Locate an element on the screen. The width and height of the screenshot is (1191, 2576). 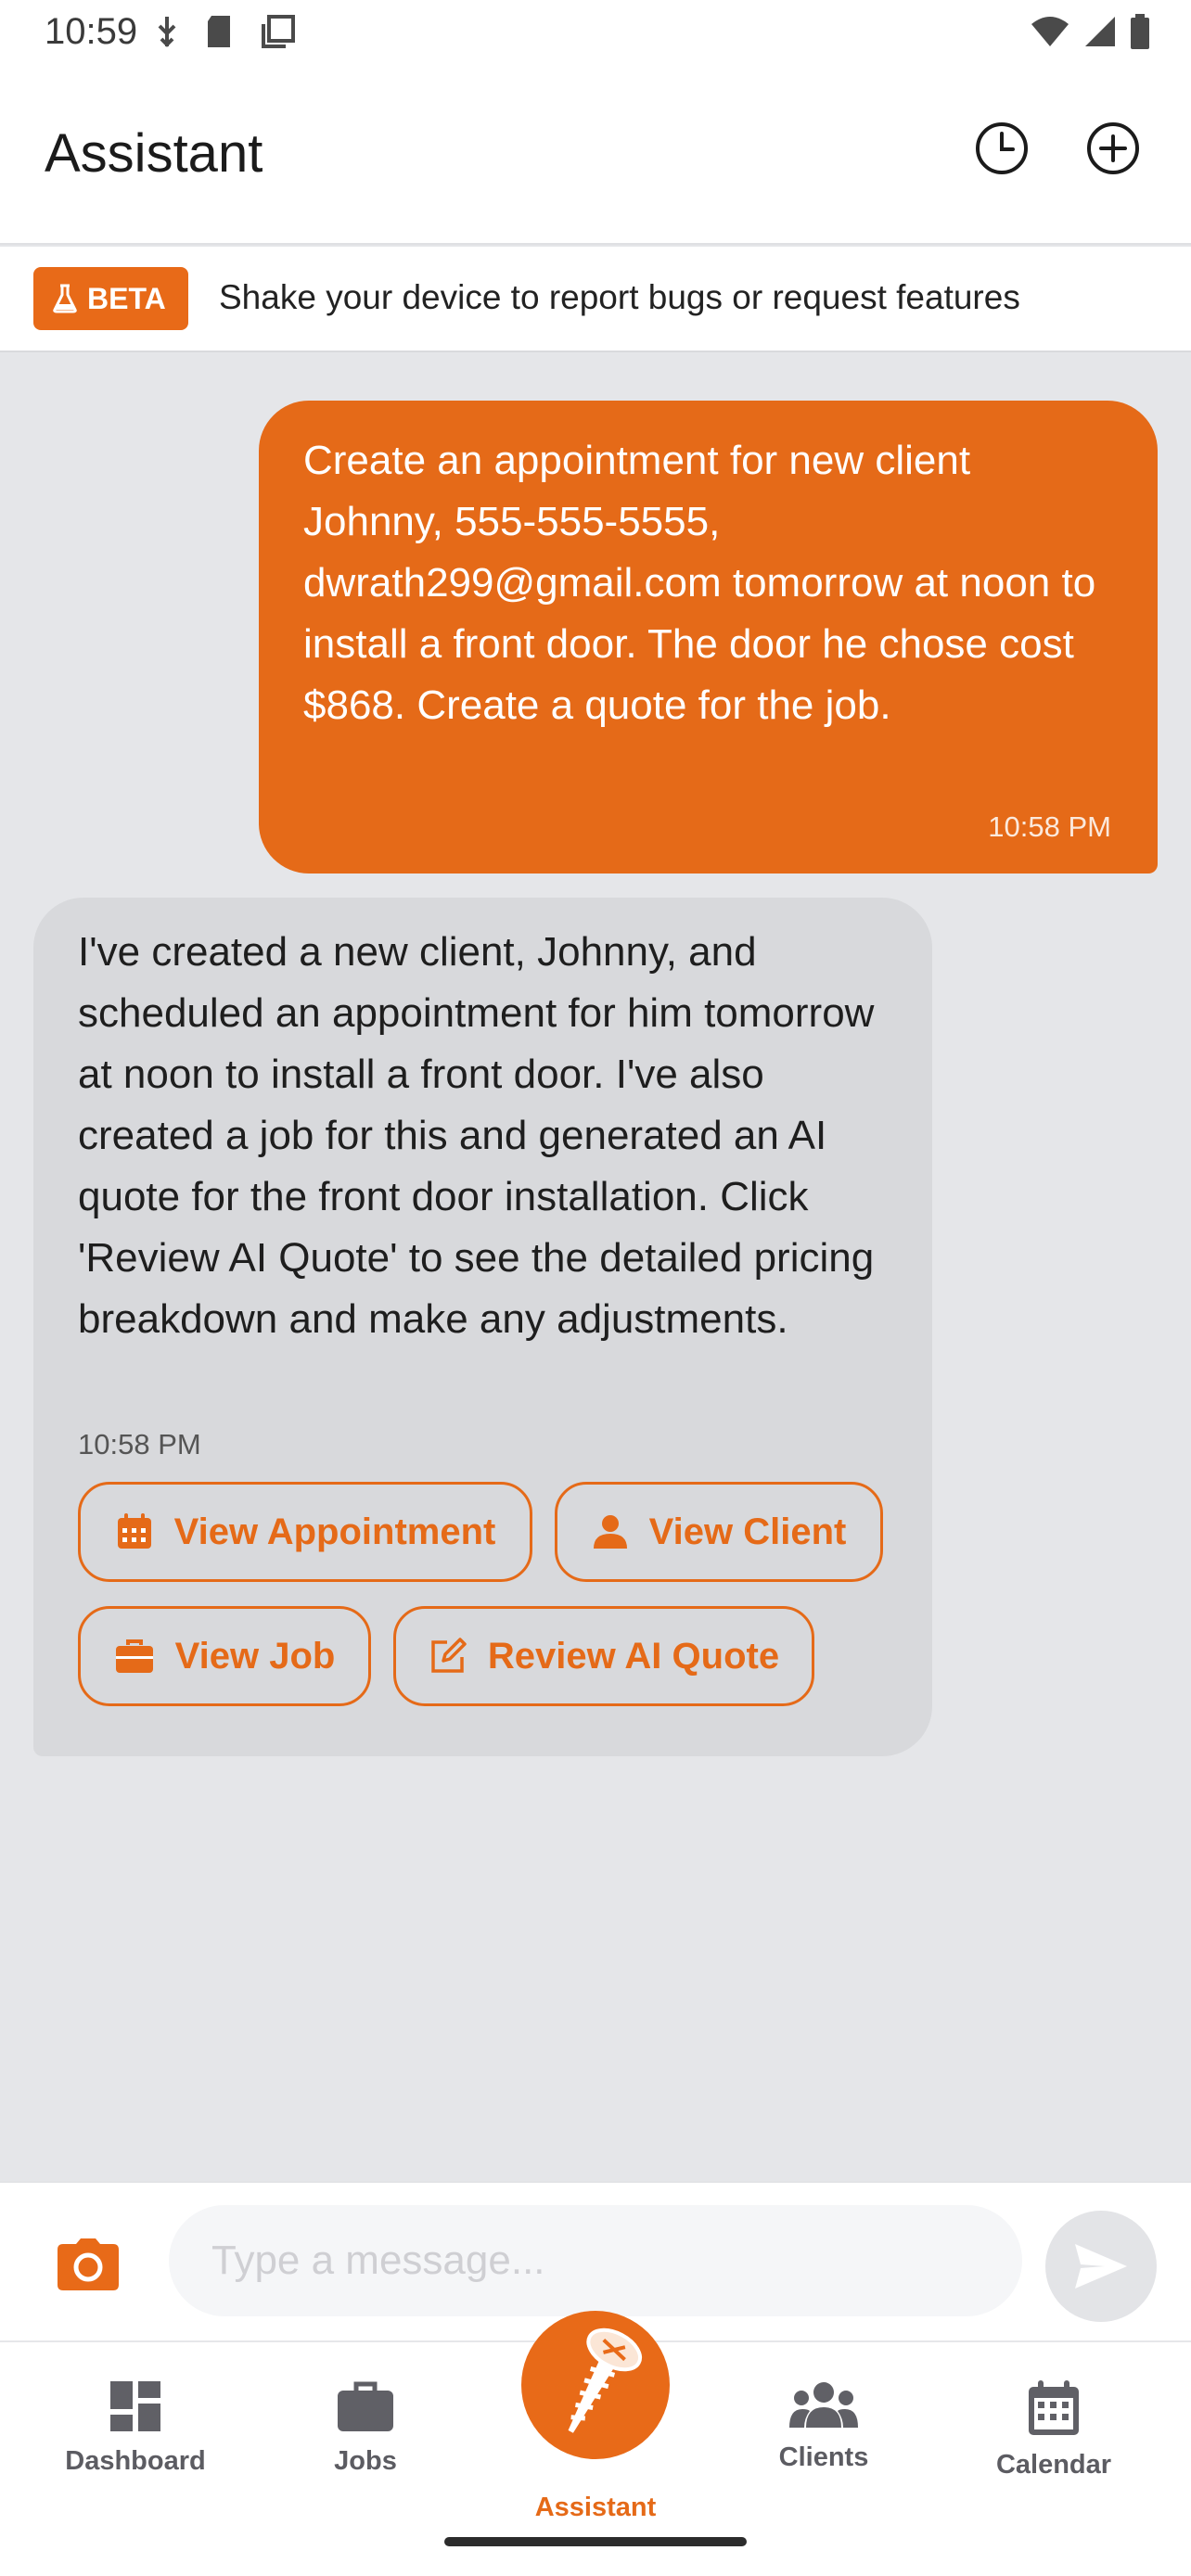
group-icon is located at coordinates (823, 2405).